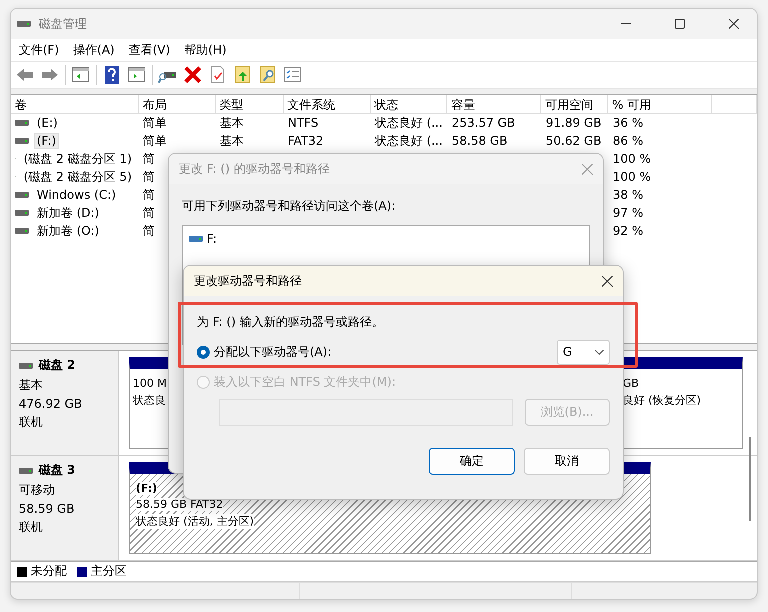 This screenshot has height=612, width=768. Describe the element at coordinates (112, 75) in the screenshot. I see `help-icon` at that location.